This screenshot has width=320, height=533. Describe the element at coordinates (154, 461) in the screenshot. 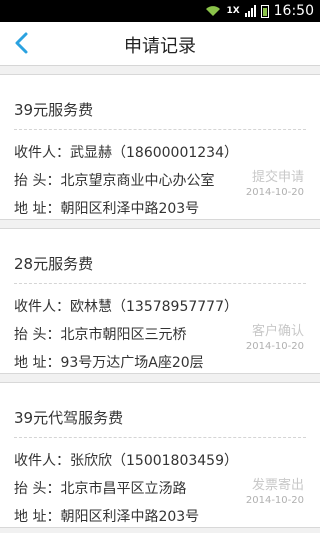

I see `recipient-value: 张欣欣（15001803459）` at that location.